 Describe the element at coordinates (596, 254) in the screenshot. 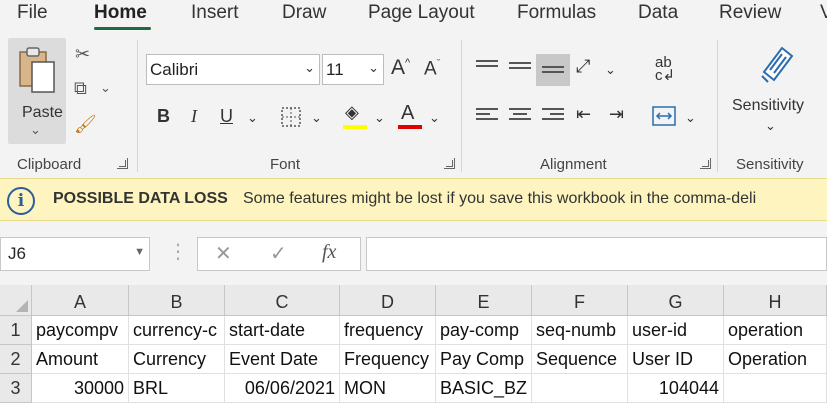

I see `formula-input` at that location.